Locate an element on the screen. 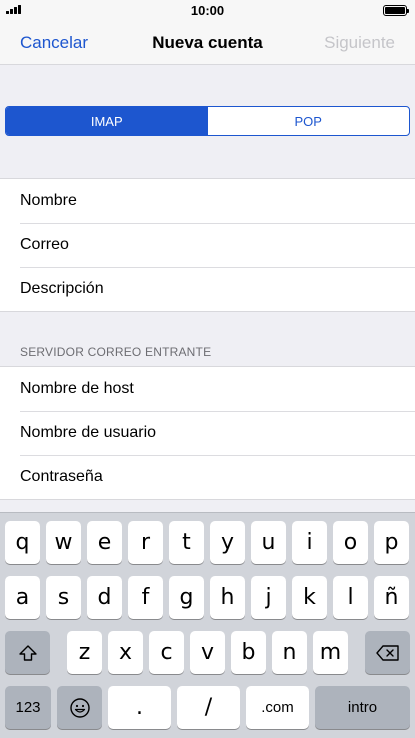 The height and width of the screenshot is (738, 415). emoji-key is located at coordinates (79, 707).